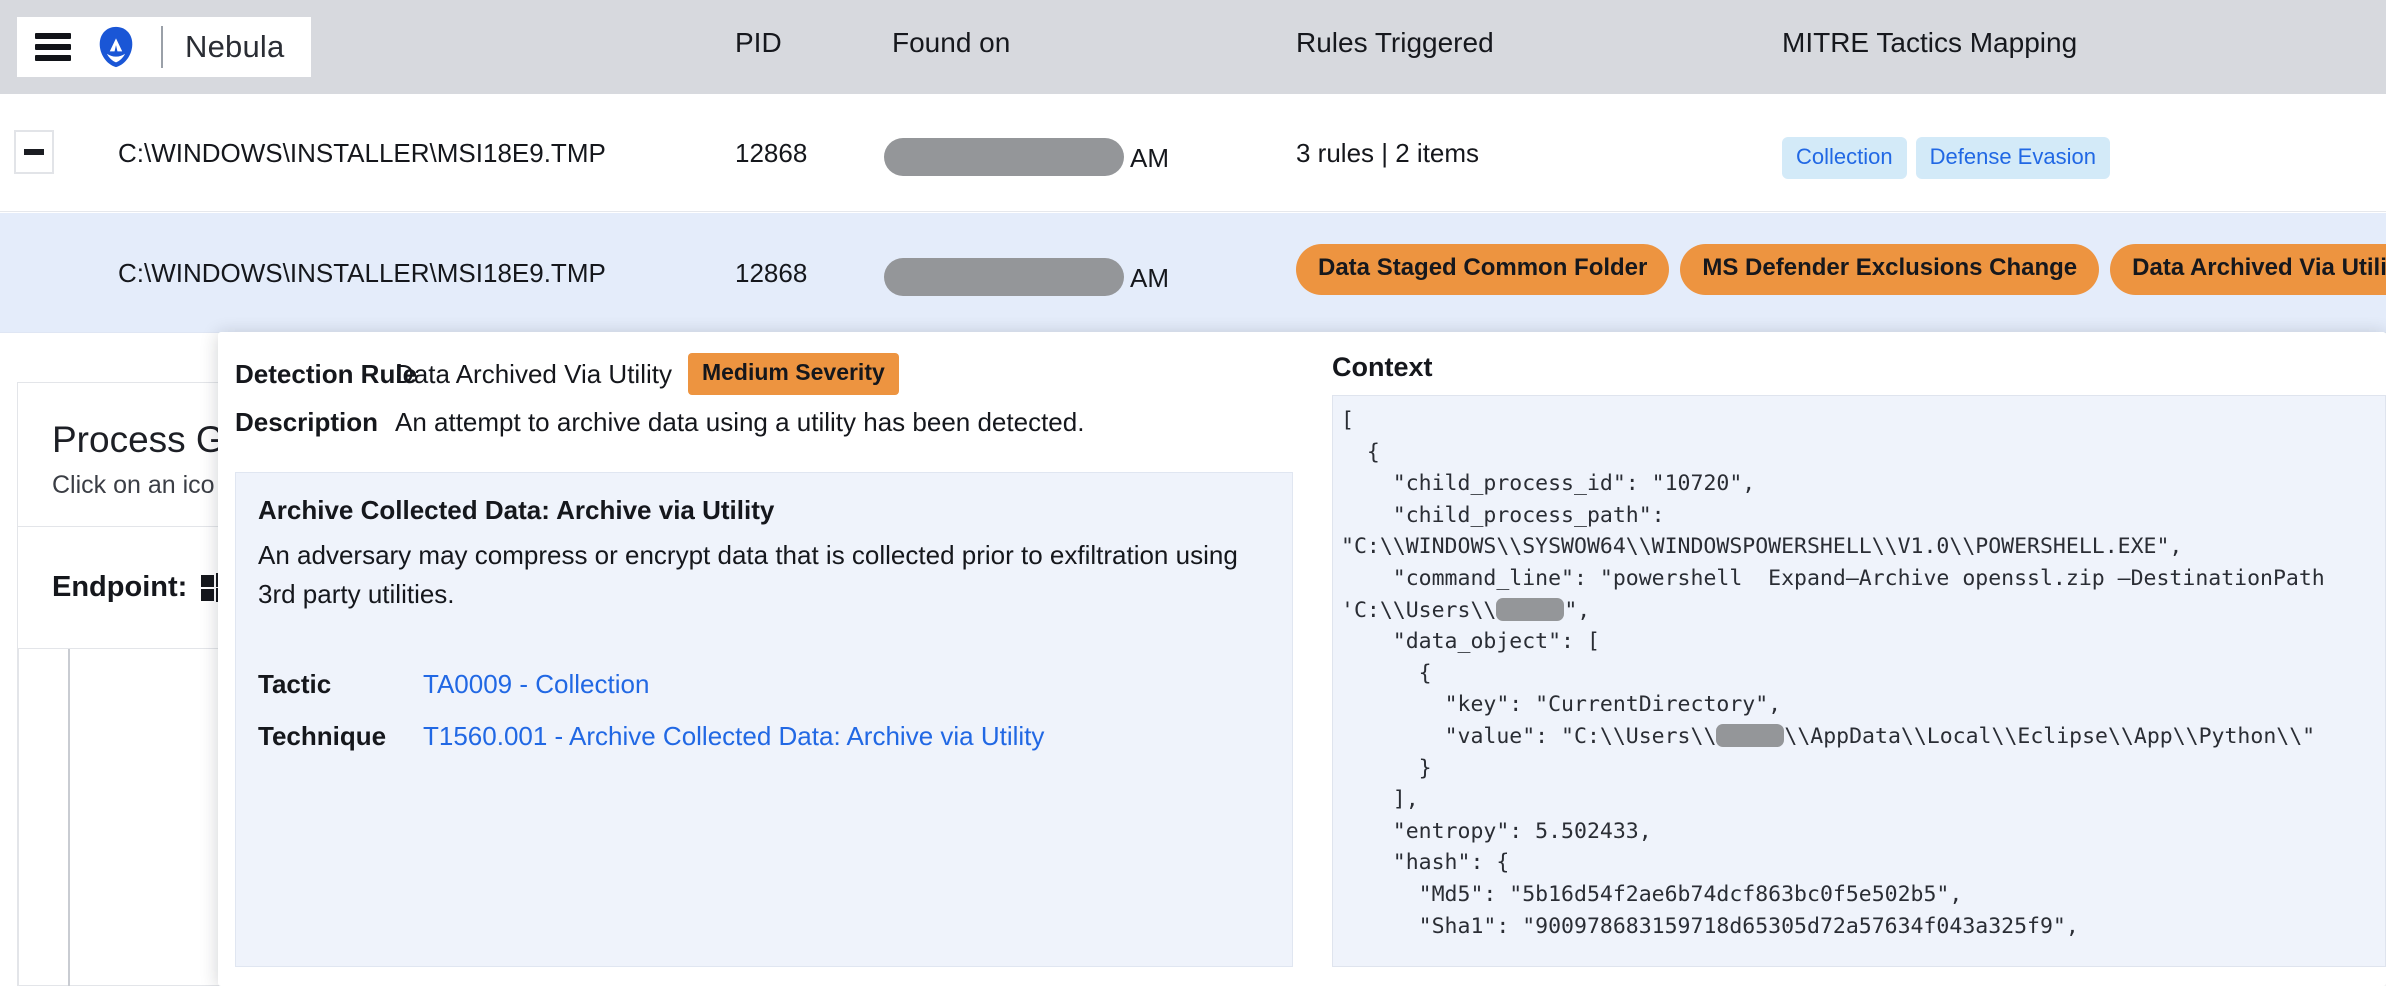 The image size is (2386, 986). I want to click on row-collapse-button, so click(34, 152).